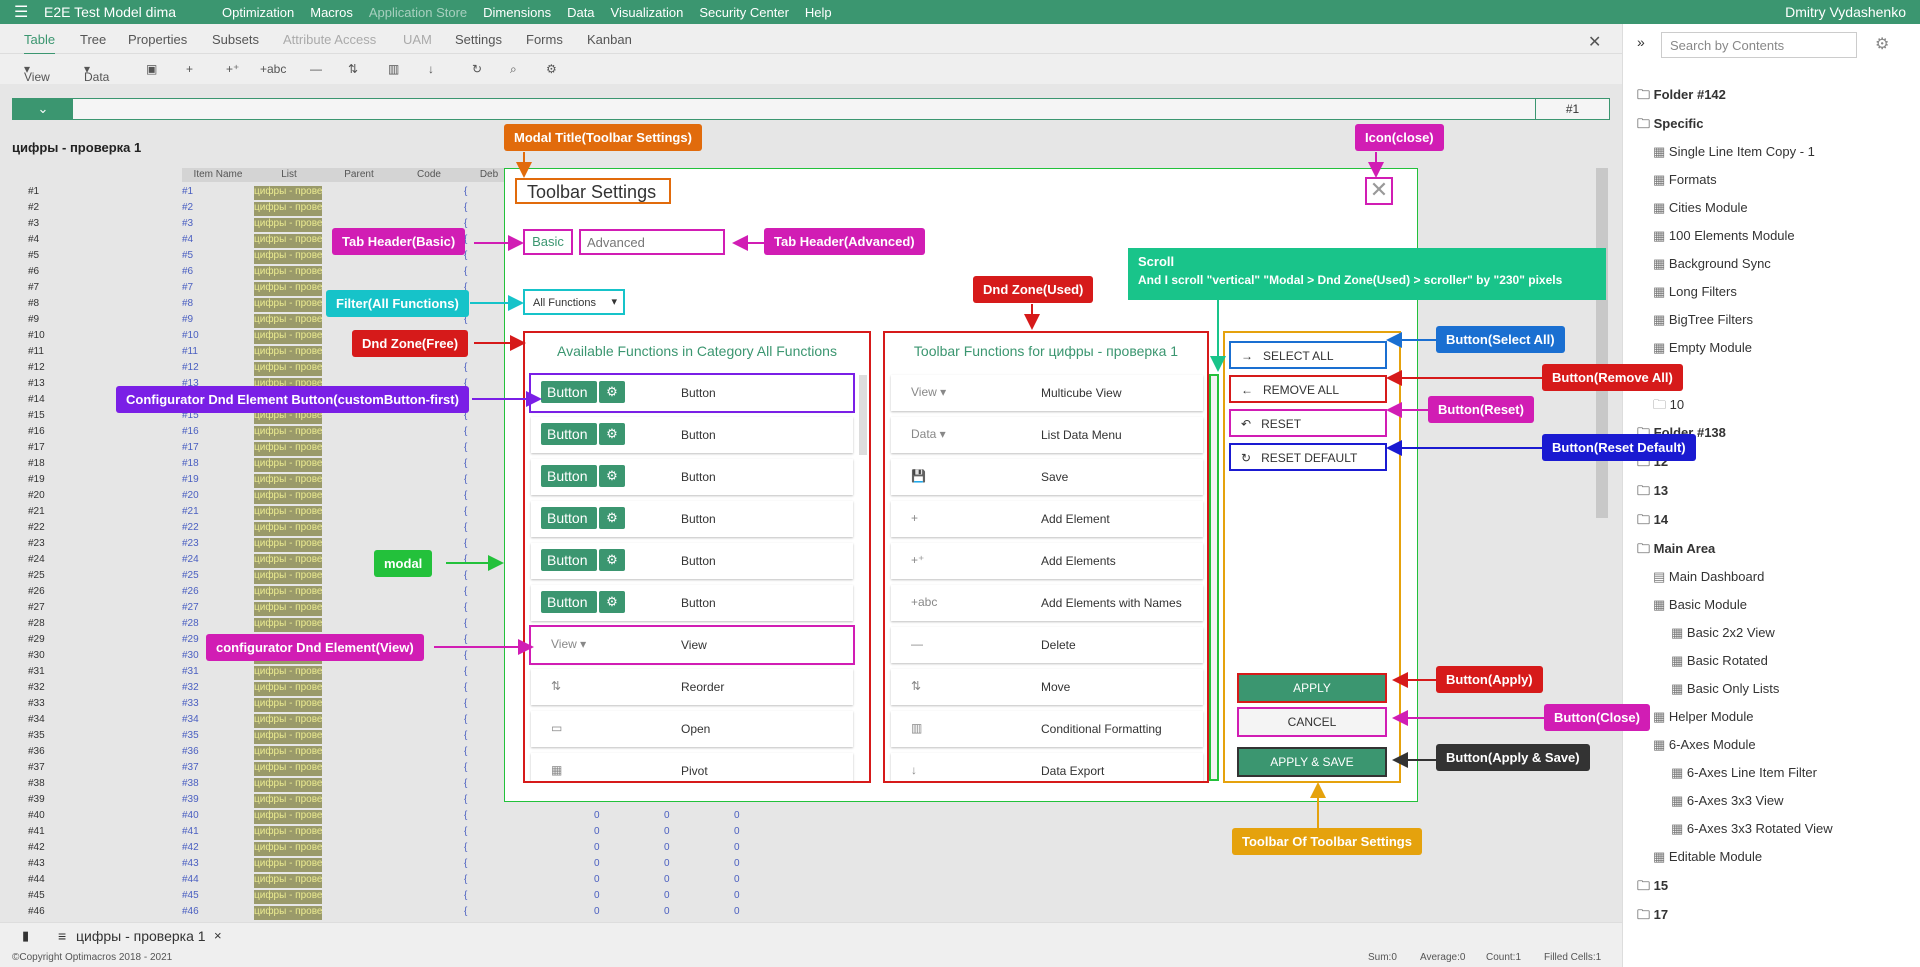 The image size is (1920, 967). Describe the element at coordinates (190, 687) in the screenshot. I see `row-item-name: #32` at that location.